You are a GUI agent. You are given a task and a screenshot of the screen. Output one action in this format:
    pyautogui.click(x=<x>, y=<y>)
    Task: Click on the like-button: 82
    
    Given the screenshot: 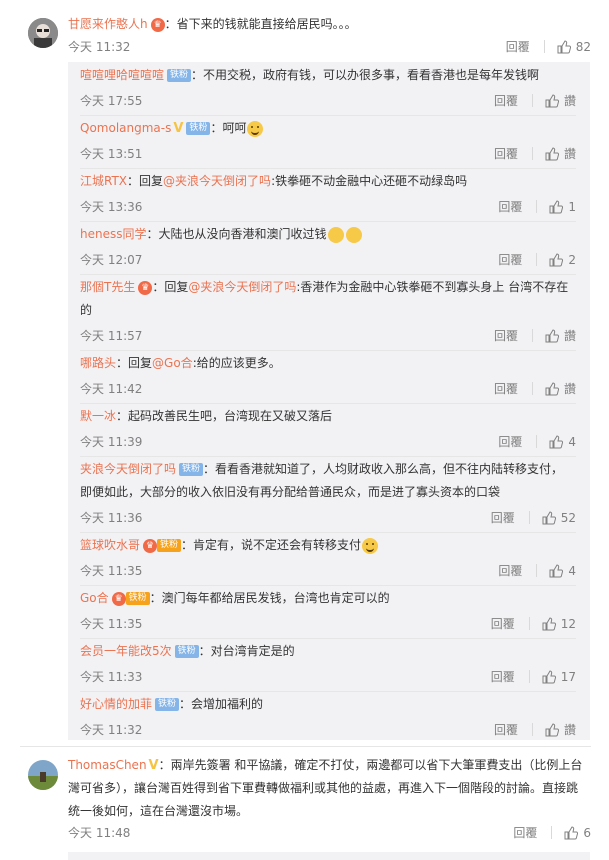 What is the action you would take?
    pyautogui.click(x=574, y=47)
    